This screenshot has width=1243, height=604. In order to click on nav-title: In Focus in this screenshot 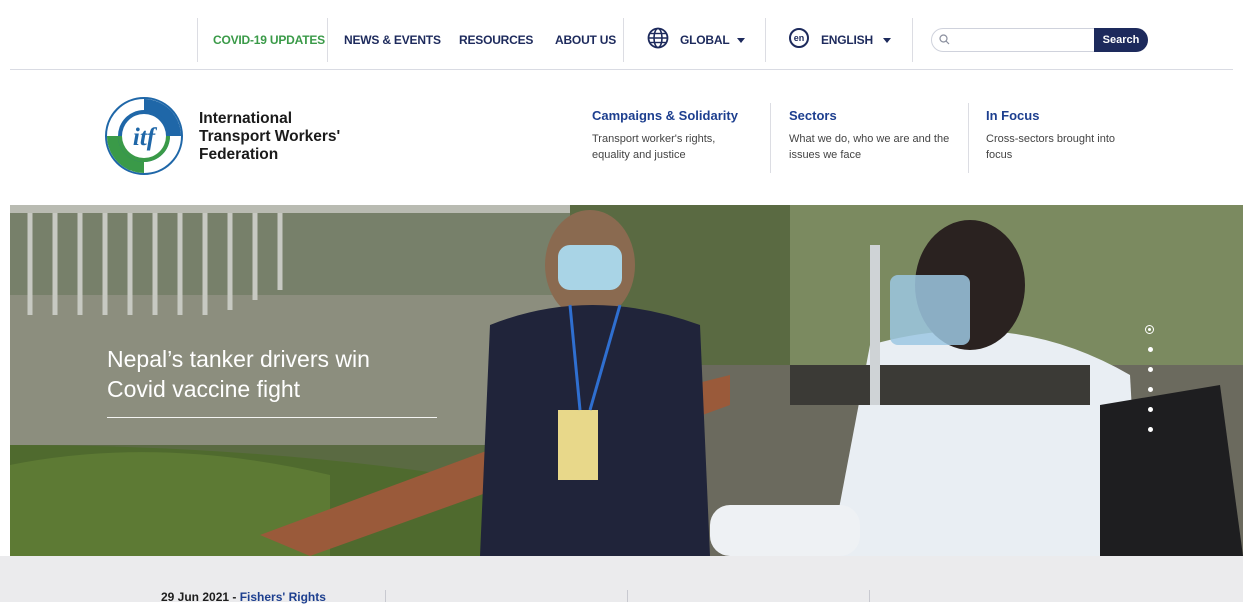, I will do `click(1050, 115)`.